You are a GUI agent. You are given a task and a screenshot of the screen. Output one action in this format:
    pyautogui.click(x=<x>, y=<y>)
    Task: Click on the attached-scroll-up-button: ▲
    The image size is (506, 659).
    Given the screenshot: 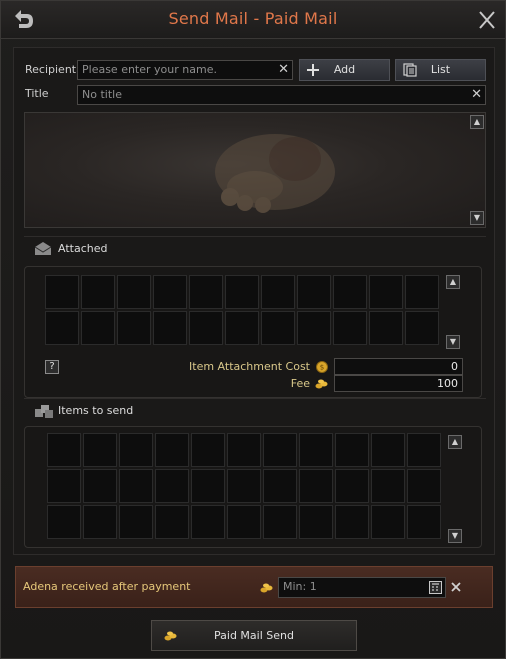 What is the action you would take?
    pyautogui.click(x=453, y=282)
    